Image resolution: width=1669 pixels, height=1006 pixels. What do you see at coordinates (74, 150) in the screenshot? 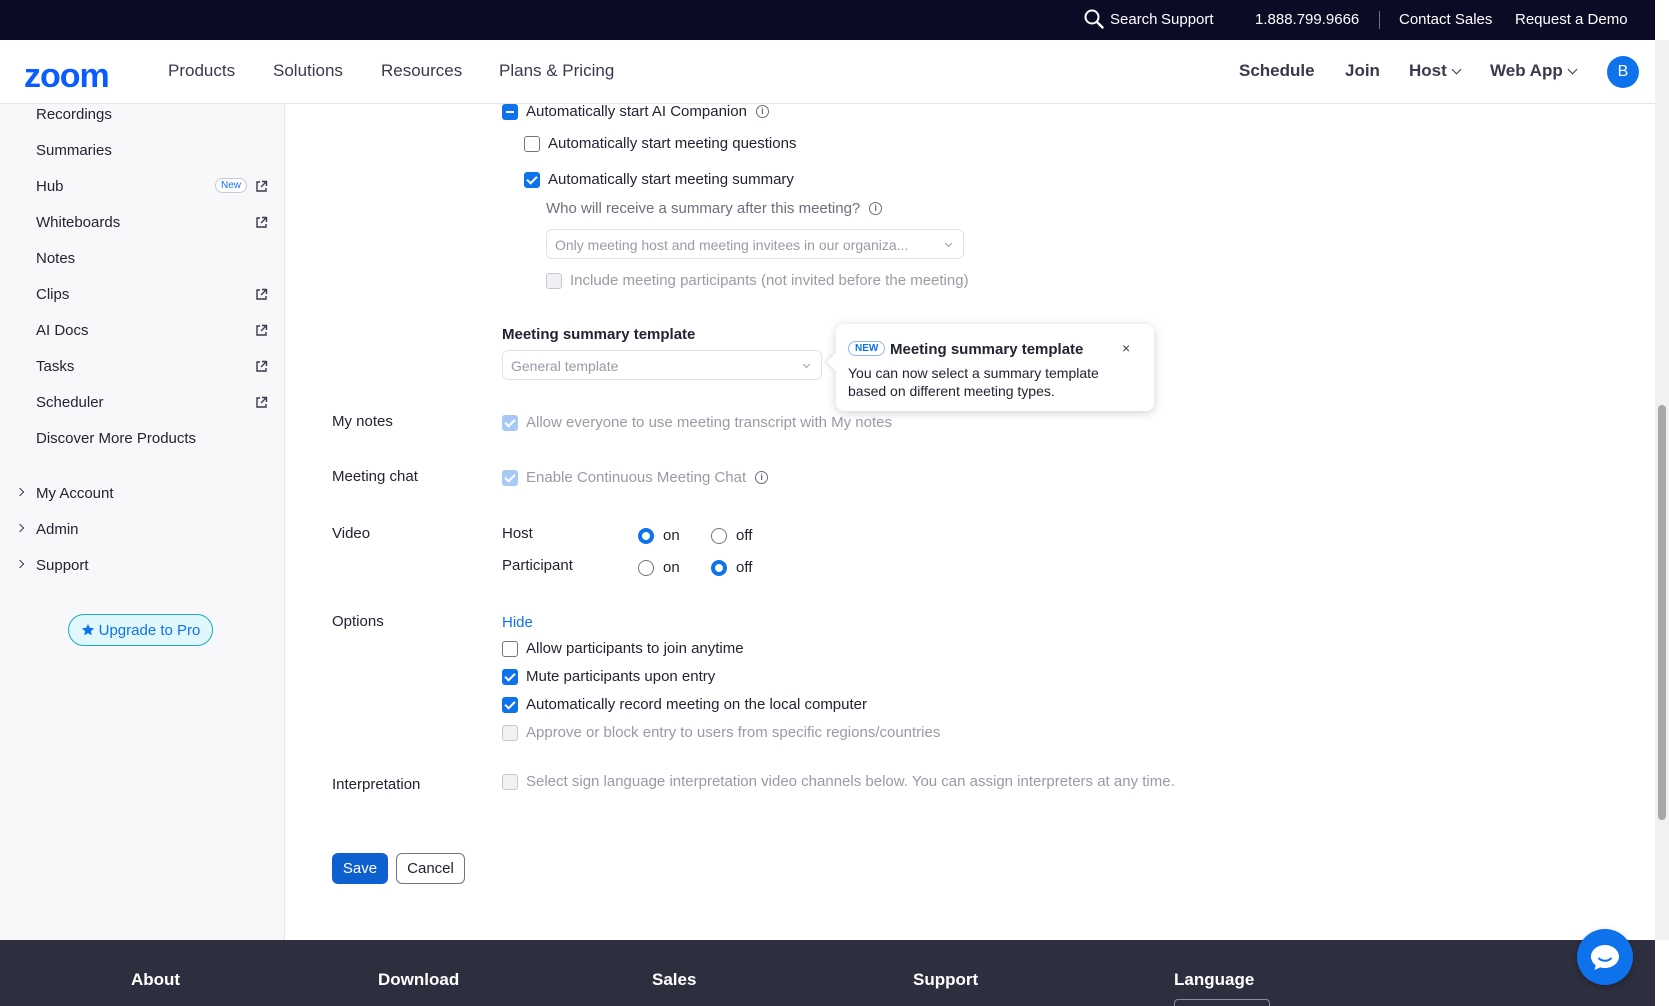
I see `sidebar-item-summaries: Summaries` at bounding box center [74, 150].